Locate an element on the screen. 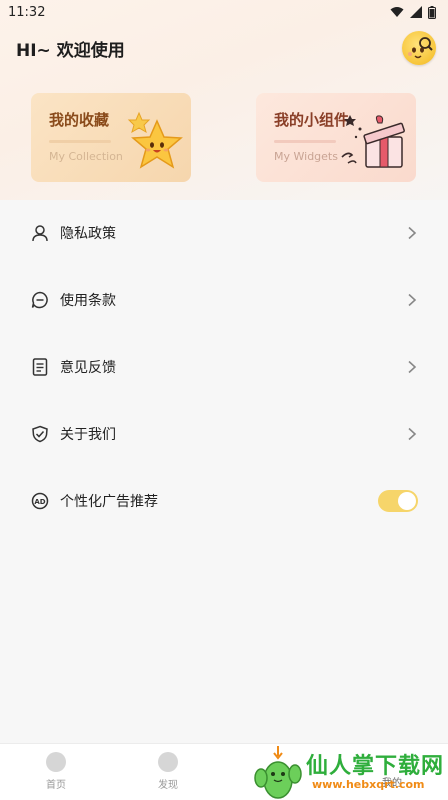 This screenshot has width=448, height=800. menu-item-feedback: 意见反馈 is located at coordinates (224, 367).